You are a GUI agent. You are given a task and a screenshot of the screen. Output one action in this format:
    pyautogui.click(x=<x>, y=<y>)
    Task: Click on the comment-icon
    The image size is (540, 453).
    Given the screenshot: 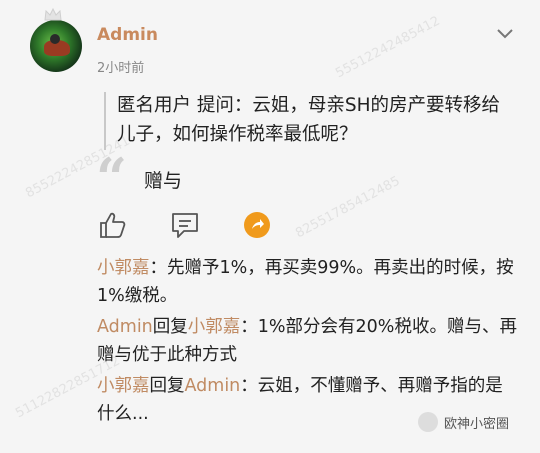 What is the action you would take?
    pyautogui.click(x=185, y=225)
    